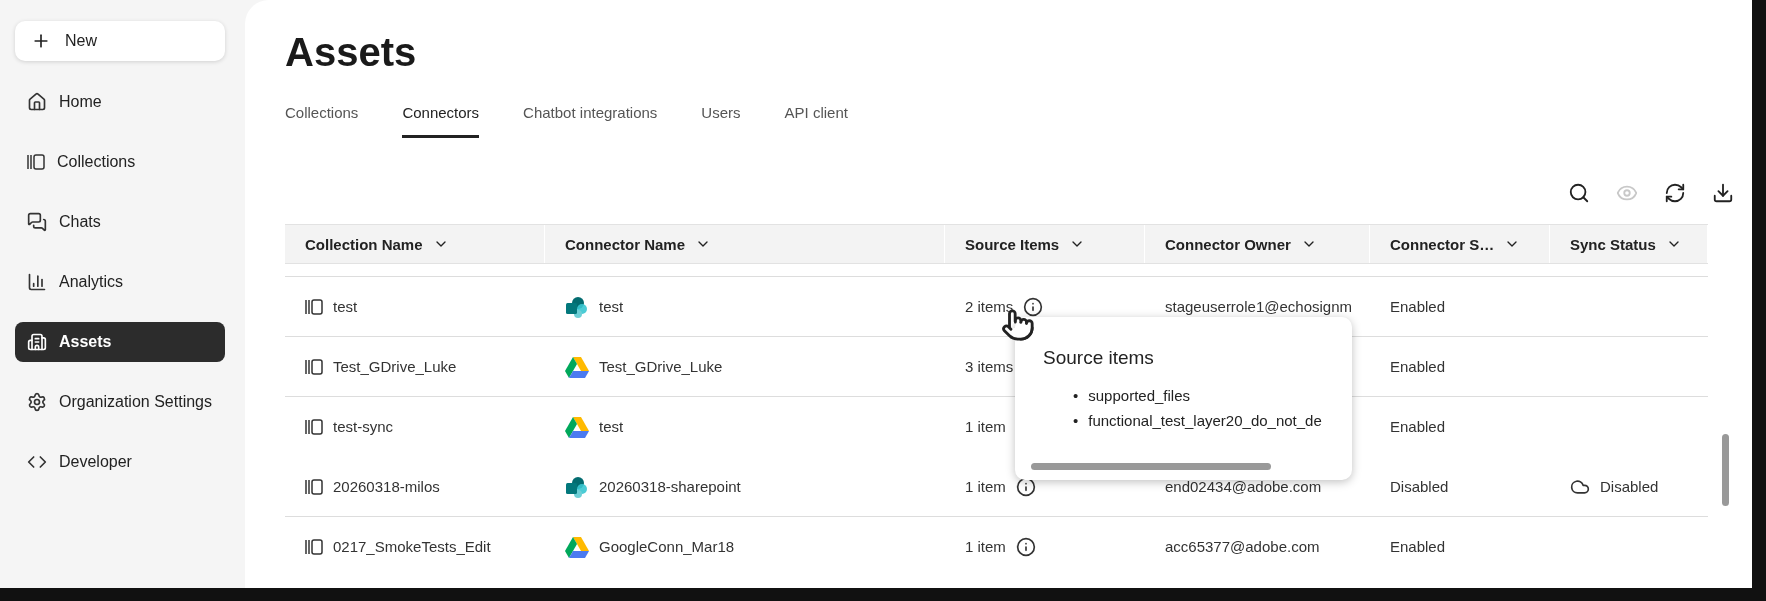 The width and height of the screenshot is (1766, 601). What do you see at coordinates (351, 52) in the screenshot?
I see `page-title: Assets` at bounding box center [351, 52].